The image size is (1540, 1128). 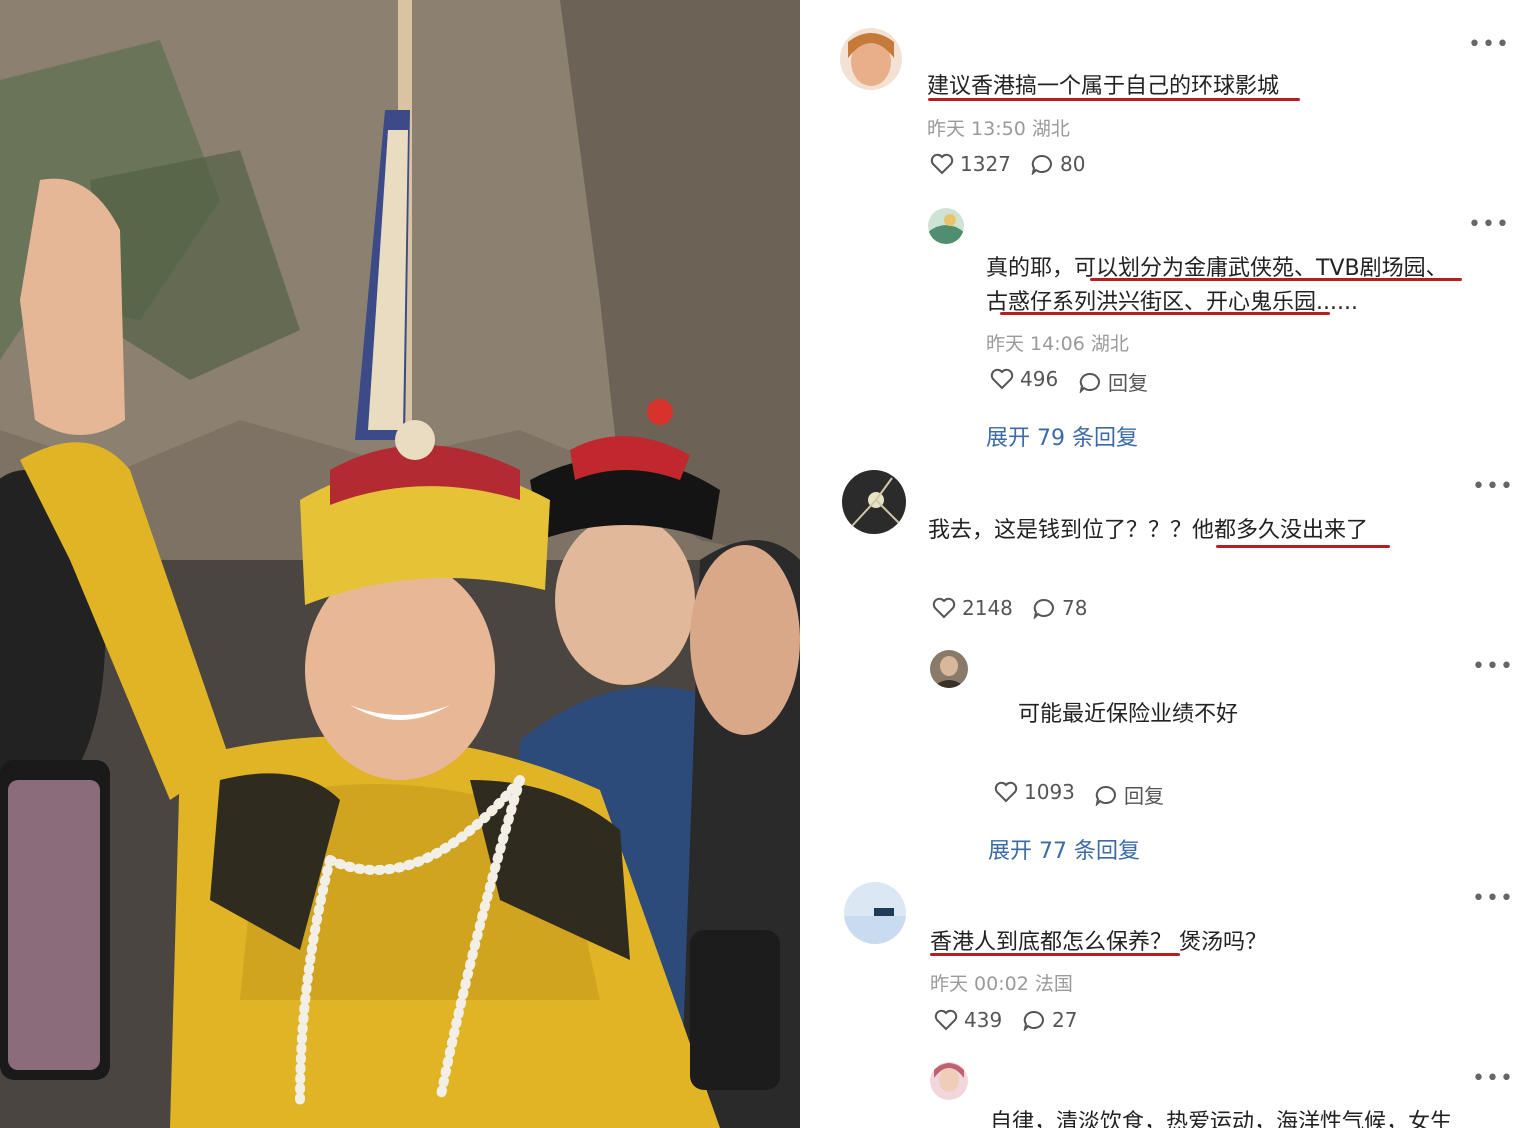 I want to click on like-button: 2148, so click(x=972, y=608).